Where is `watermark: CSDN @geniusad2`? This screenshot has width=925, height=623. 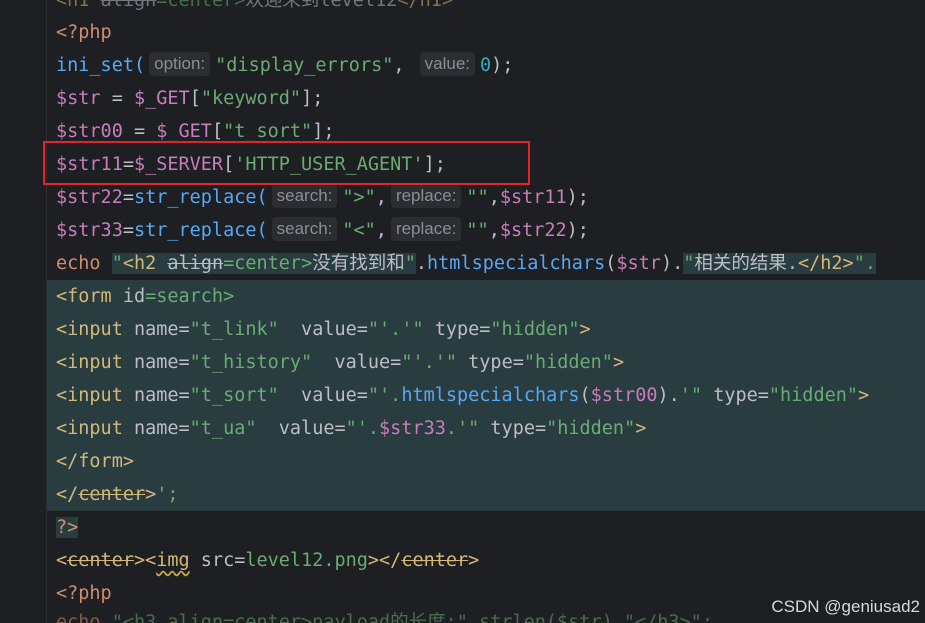 watermark: CSDN @geniusad2 is located at coordinates (845, 606).